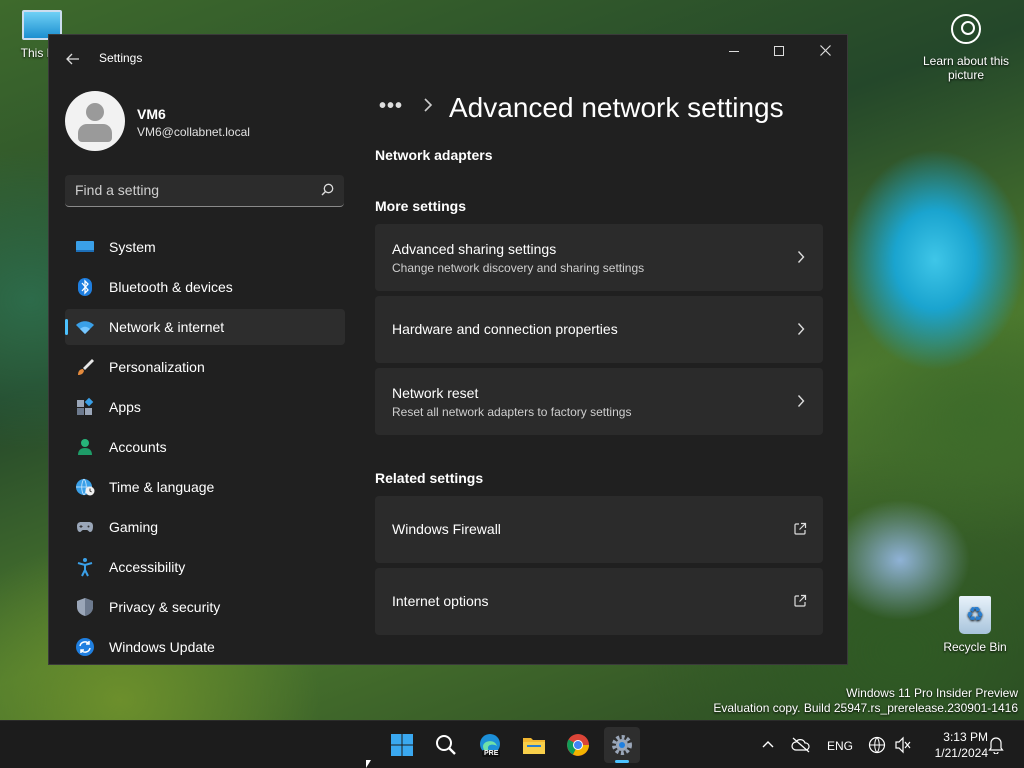 The image size is (1024, 768). Describe the element at coordinates (95, 112) in the screenshot. I see `avatar-head` at that location.